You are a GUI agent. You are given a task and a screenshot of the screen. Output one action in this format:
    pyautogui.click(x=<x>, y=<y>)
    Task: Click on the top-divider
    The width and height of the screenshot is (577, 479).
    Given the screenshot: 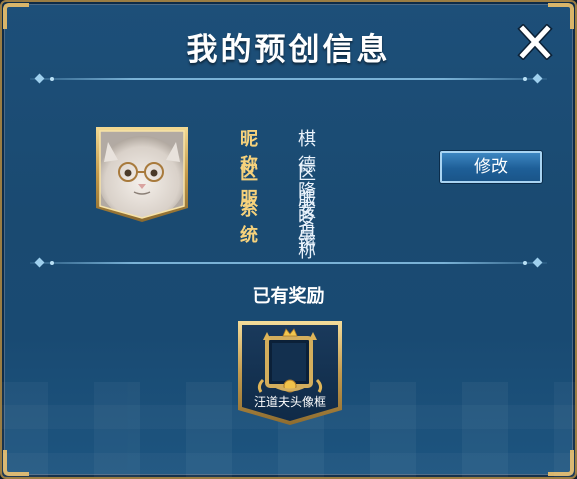 What is the action you would take?
    pyautogui.click(x=288, y=79)
    